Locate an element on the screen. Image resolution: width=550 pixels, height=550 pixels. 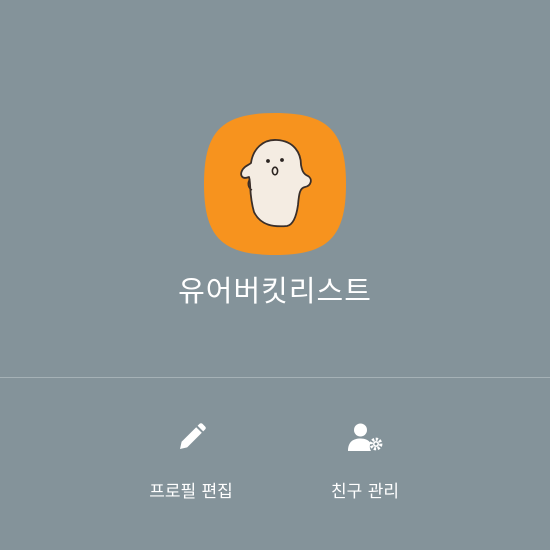
edit-profile-button: 프로필 편집 is located at coordinates (191, 465).